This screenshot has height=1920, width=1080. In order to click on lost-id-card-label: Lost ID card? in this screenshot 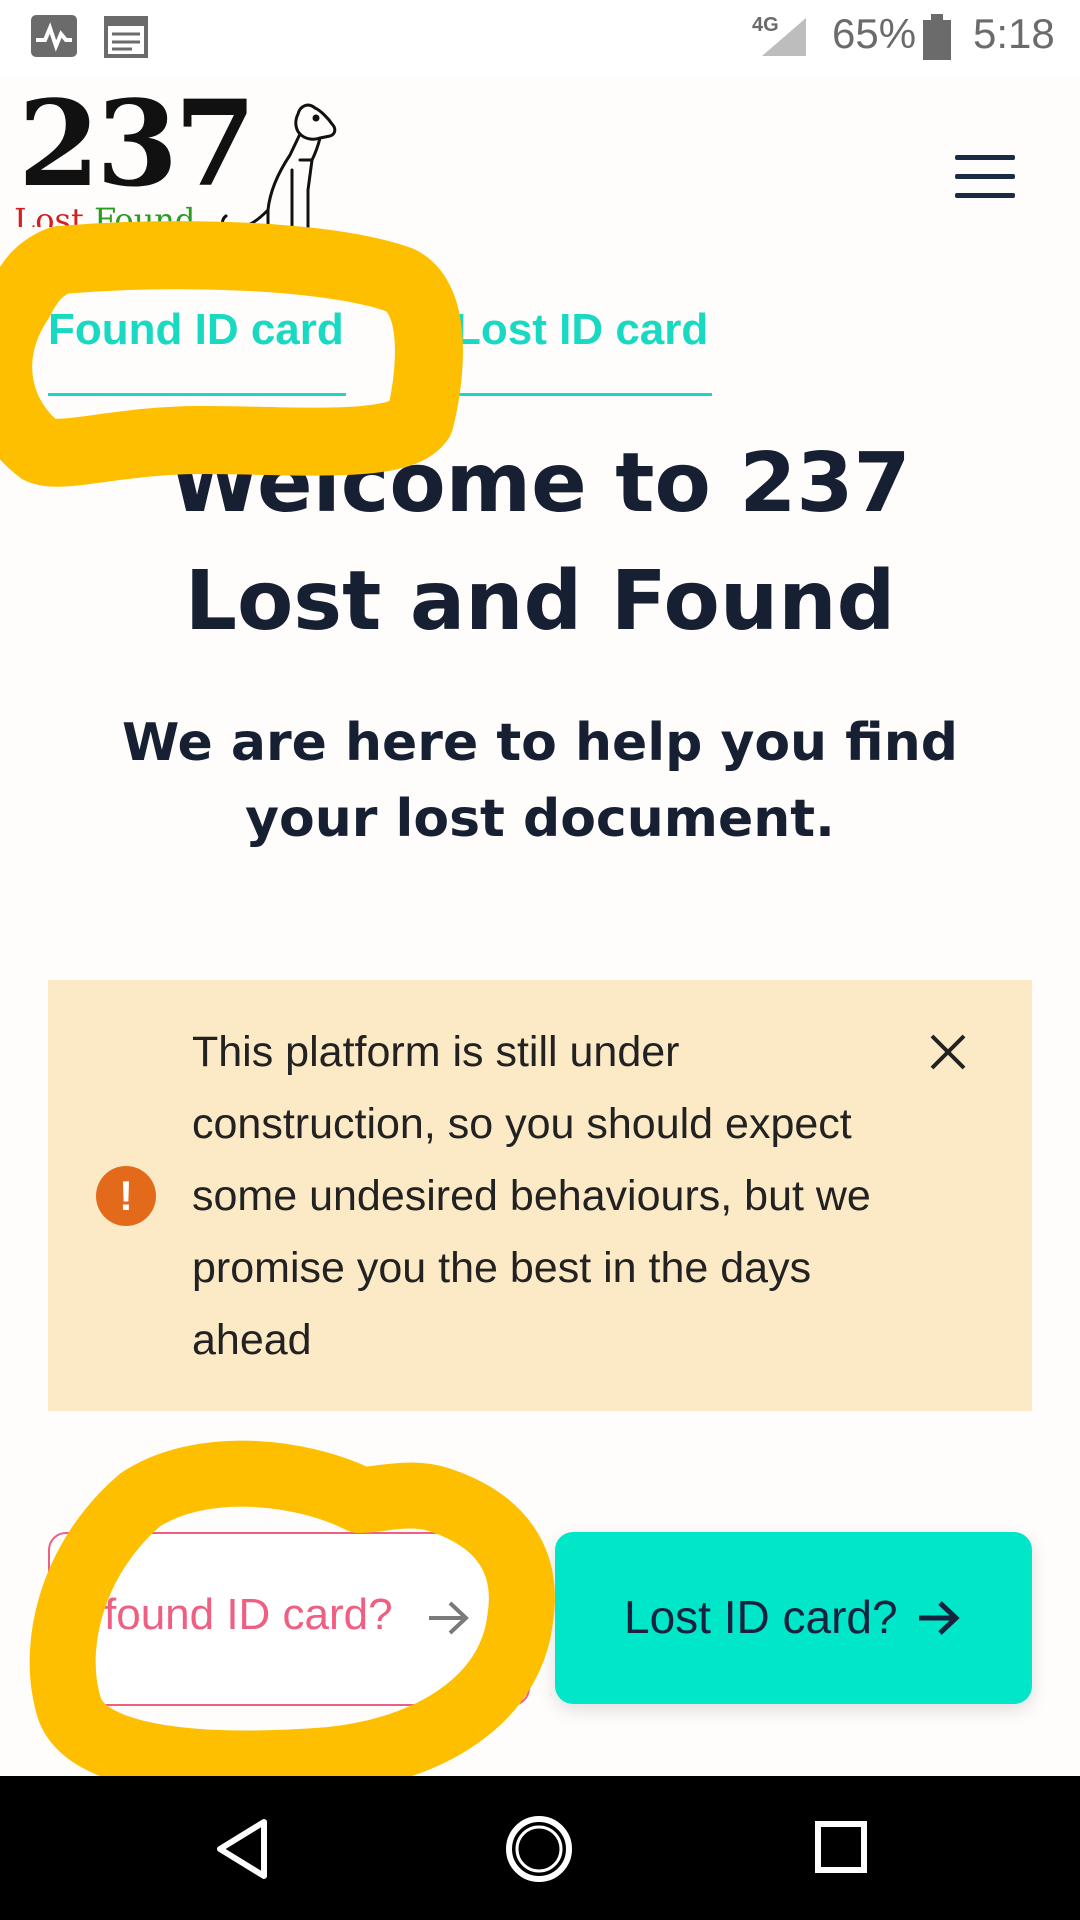, I will do `click(761, 1617)`.